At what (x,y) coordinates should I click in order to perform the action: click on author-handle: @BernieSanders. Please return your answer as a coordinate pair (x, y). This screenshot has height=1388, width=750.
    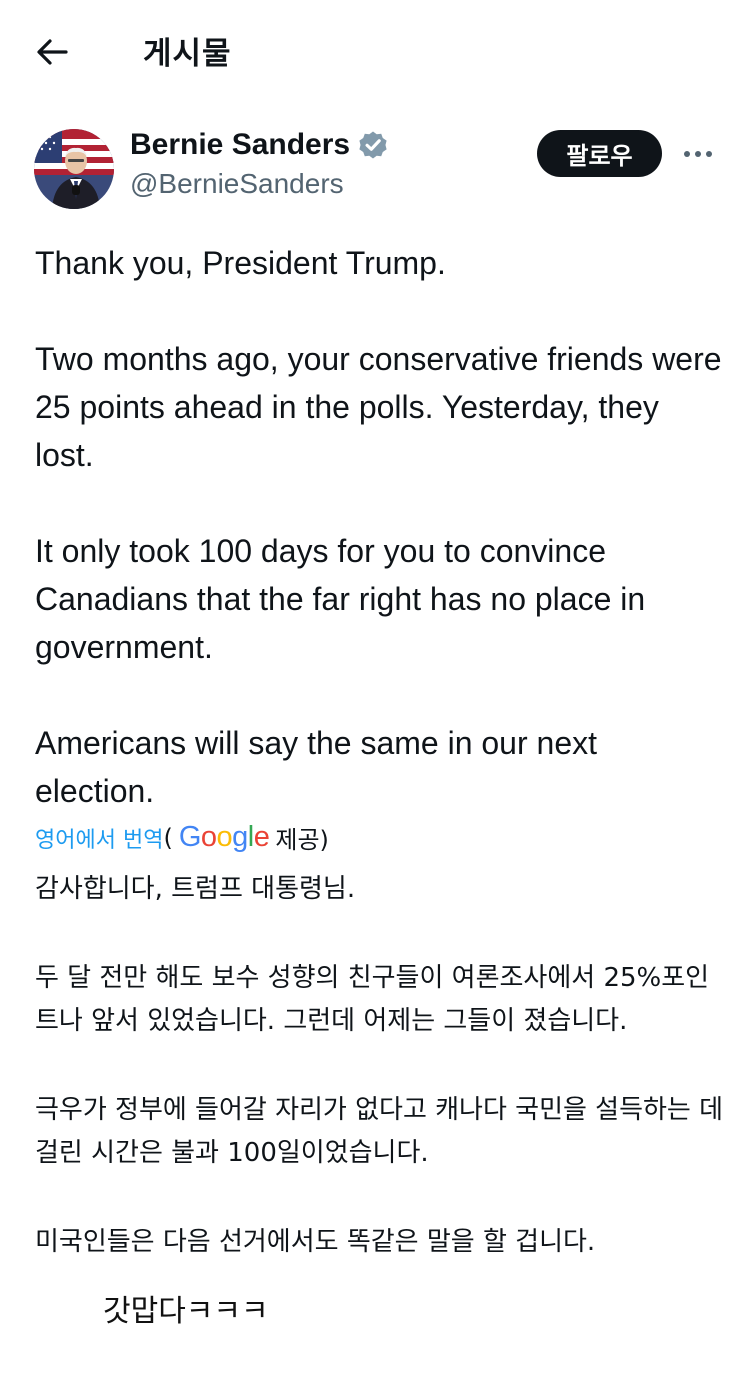
    Looking at the image, I should click on (260, 184).